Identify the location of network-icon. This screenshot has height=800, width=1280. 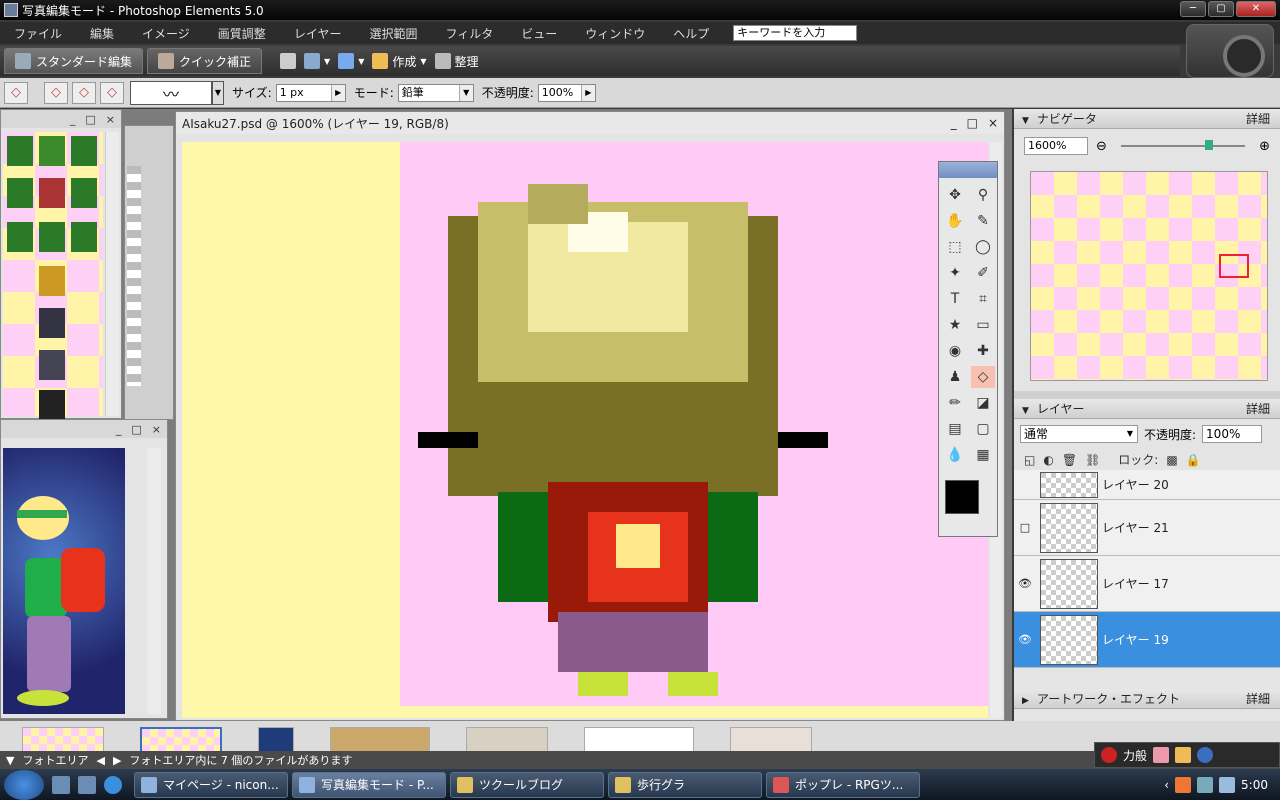
(1205, 784).